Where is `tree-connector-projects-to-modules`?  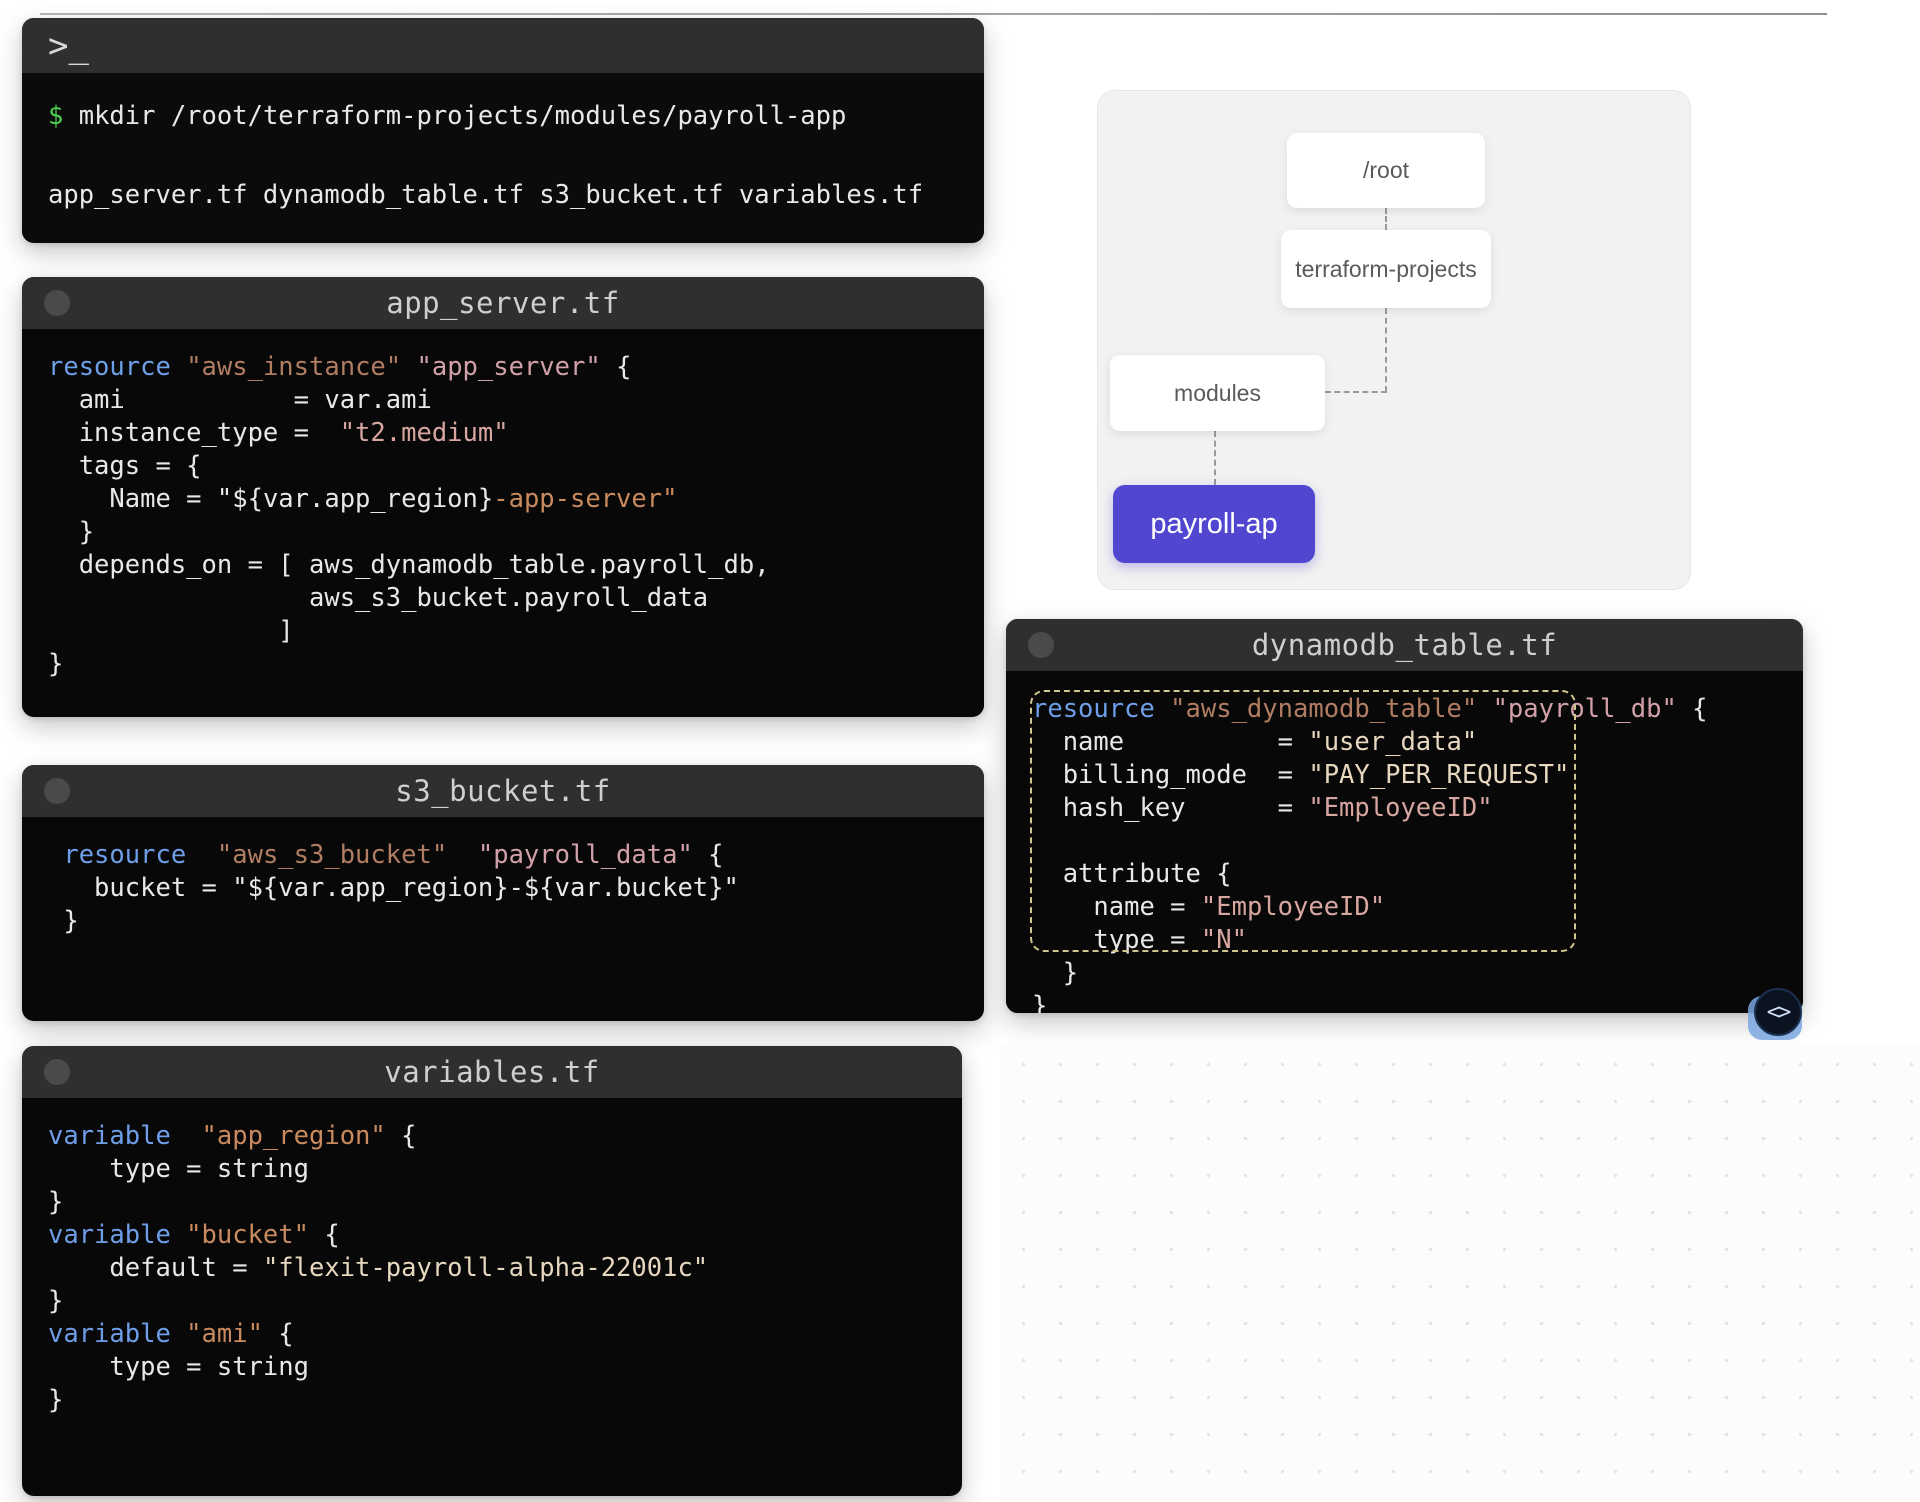 tree-connector-projects-to-modules is located at coordinates (1356, 392).